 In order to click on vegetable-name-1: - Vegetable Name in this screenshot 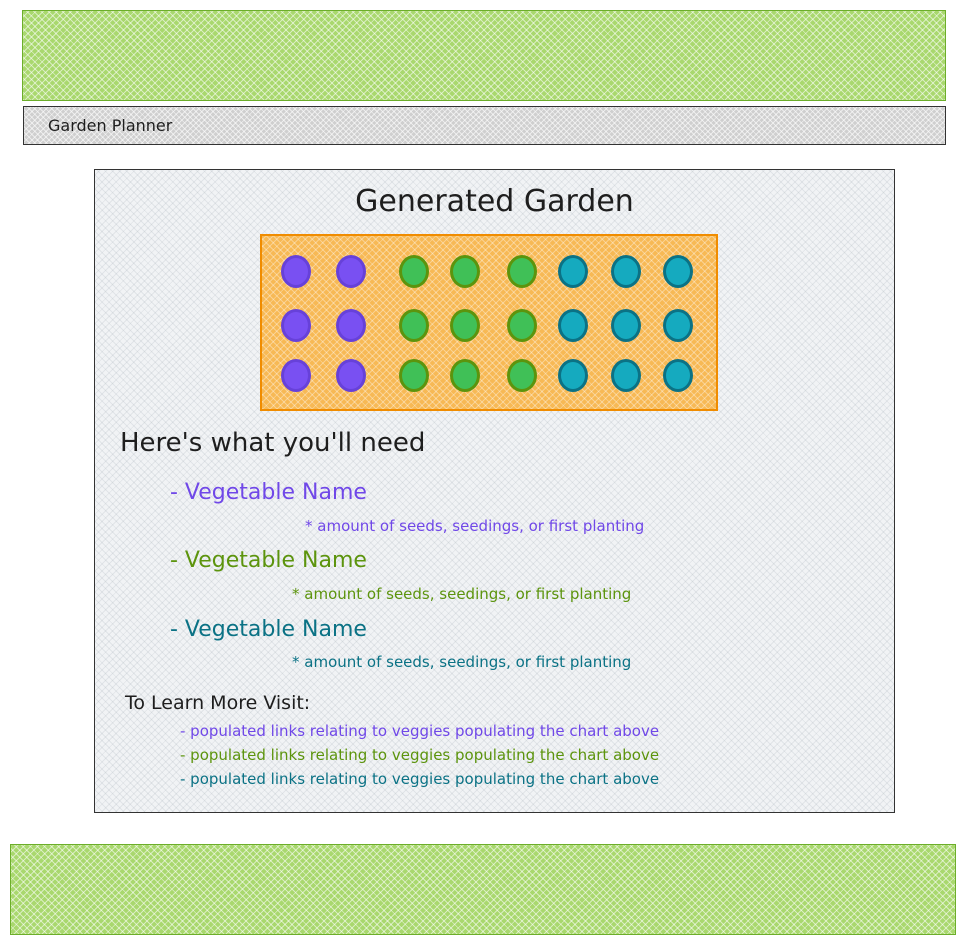, I will do `click(268, 492)`.